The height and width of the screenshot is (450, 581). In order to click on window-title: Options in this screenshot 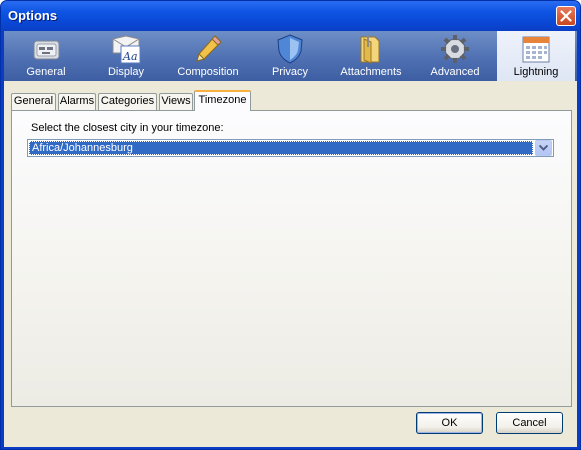, I will do `click(33, 15)`.